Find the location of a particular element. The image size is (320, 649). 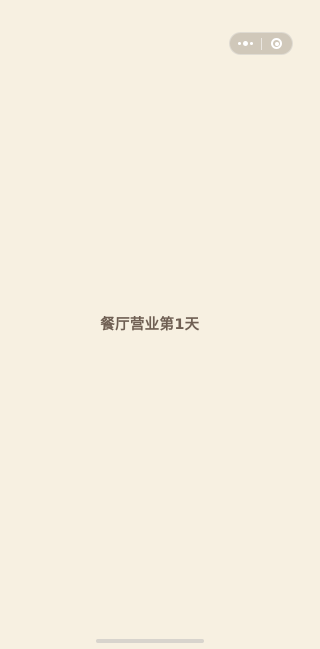

more-dots-icon is located at coordinates (245, 43).